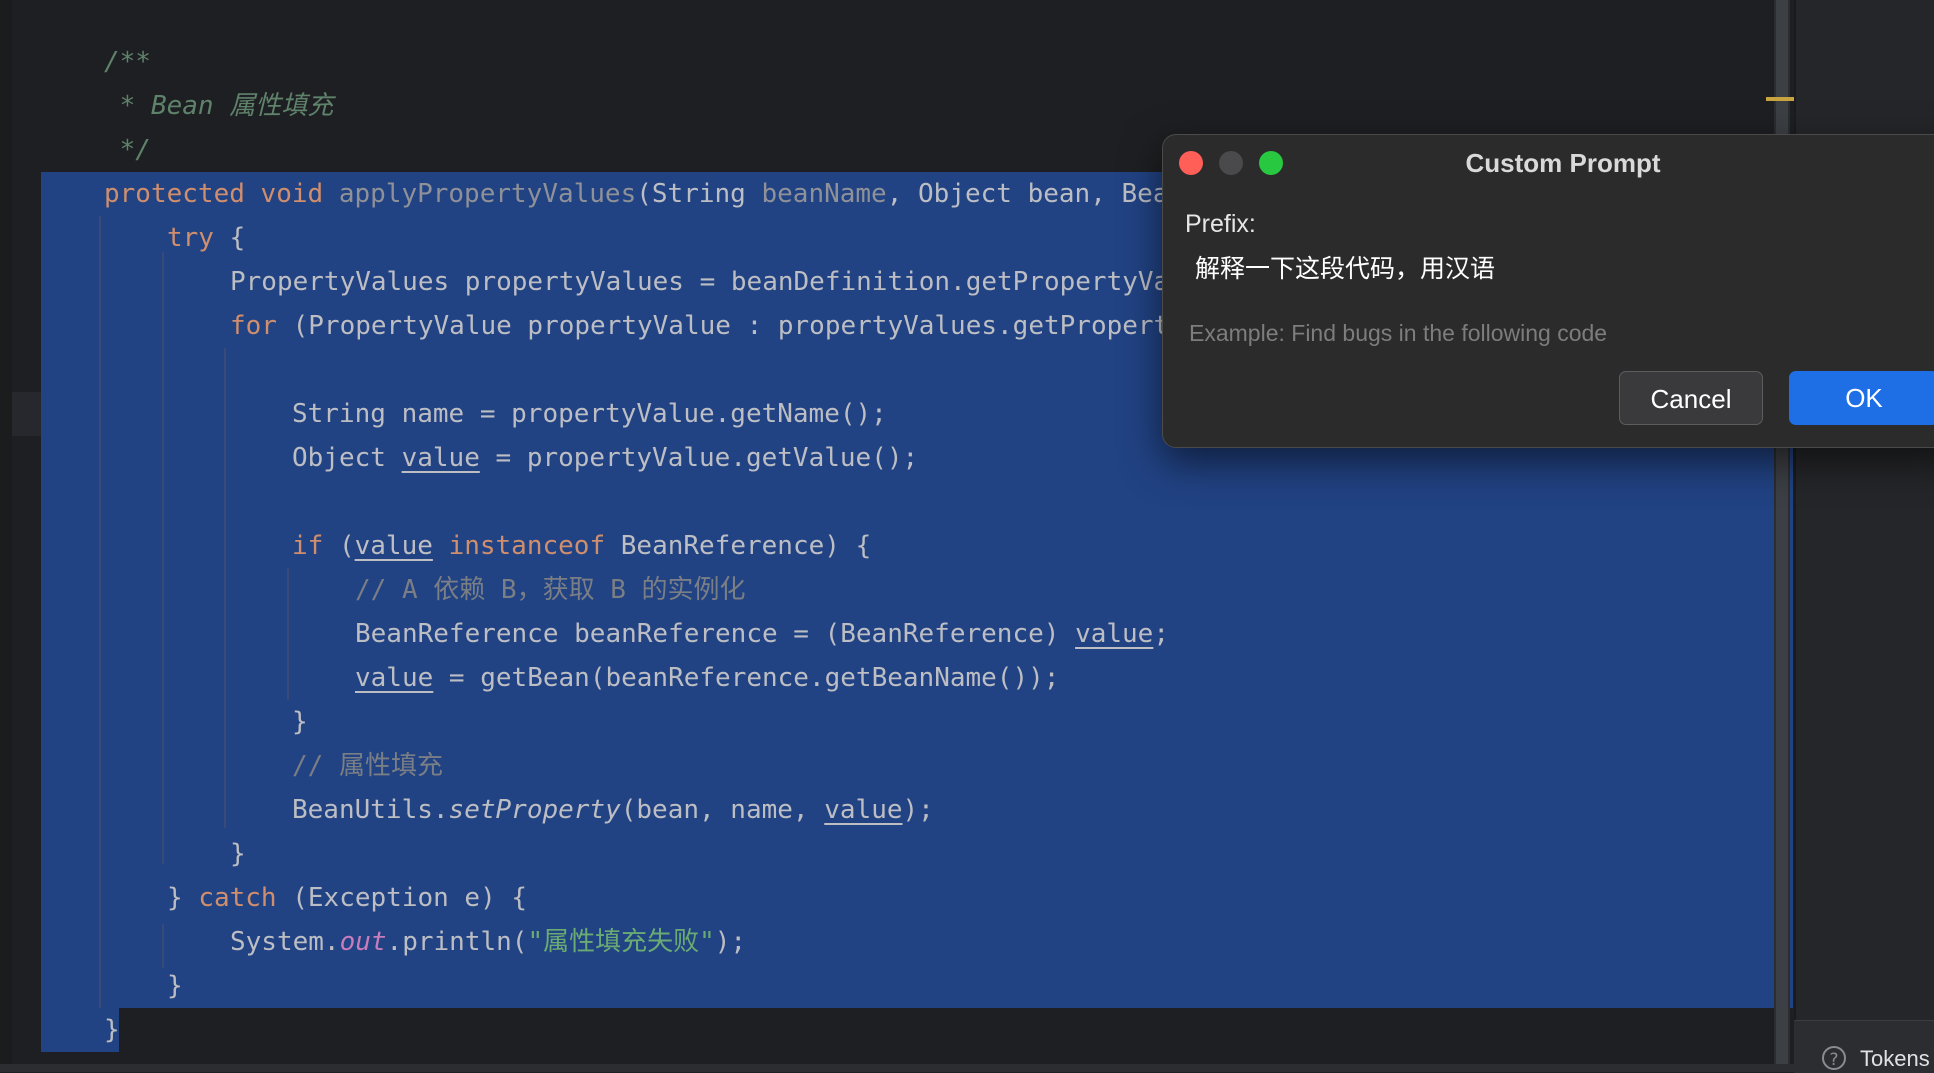 Image resolution: width=1934 pixels, height=1073 pixels. I want to click on code-line: } catch (Exception e) {, so click(347, 898).